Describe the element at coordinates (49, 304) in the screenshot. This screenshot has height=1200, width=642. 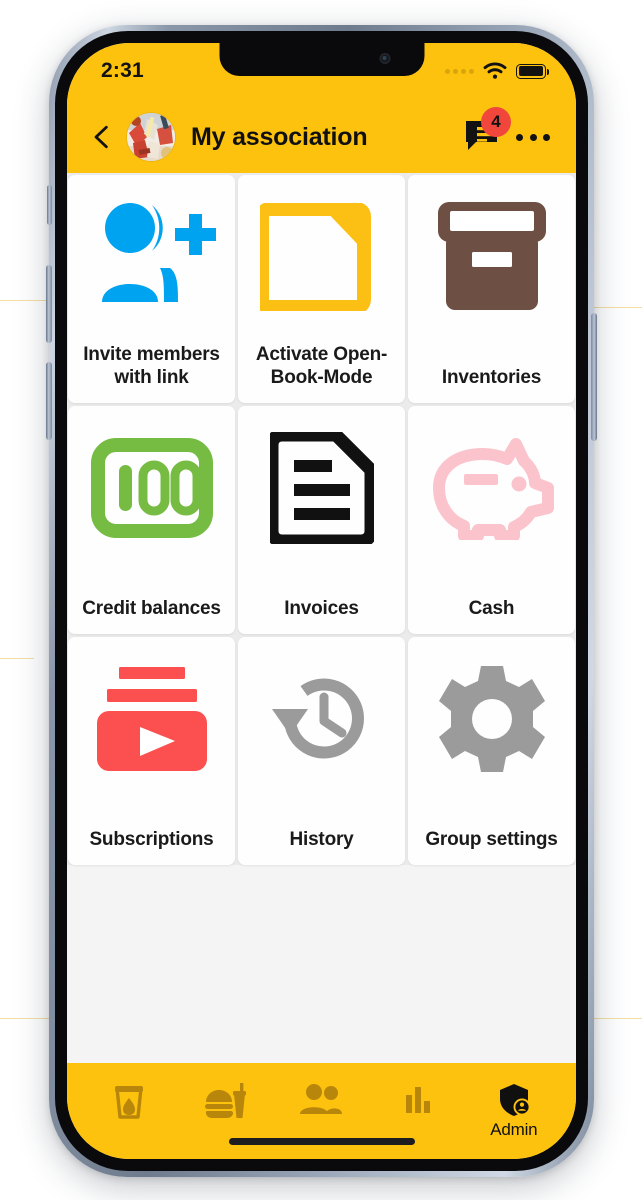
I see `volume-up-button` at that location.